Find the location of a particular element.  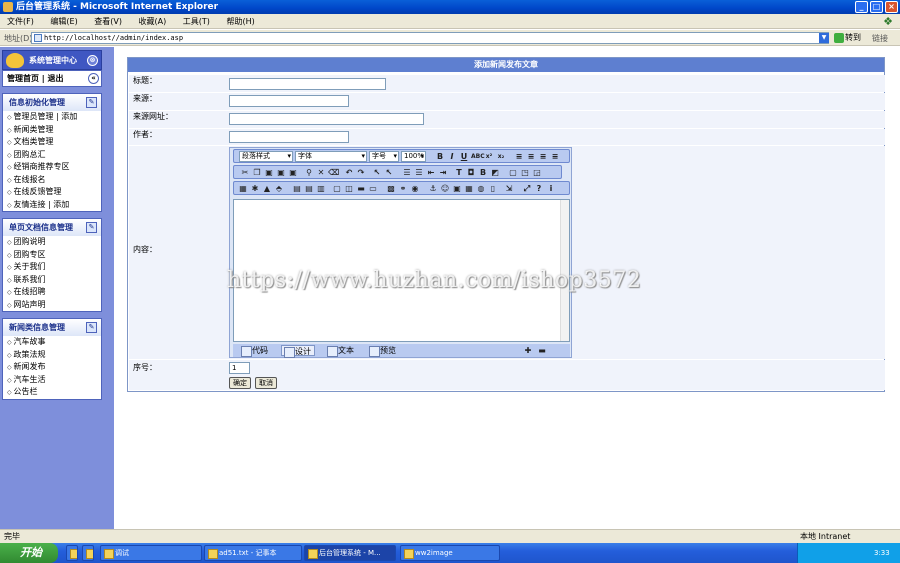

strikethrough-icon: ABC is located at coordinates (478, 156).